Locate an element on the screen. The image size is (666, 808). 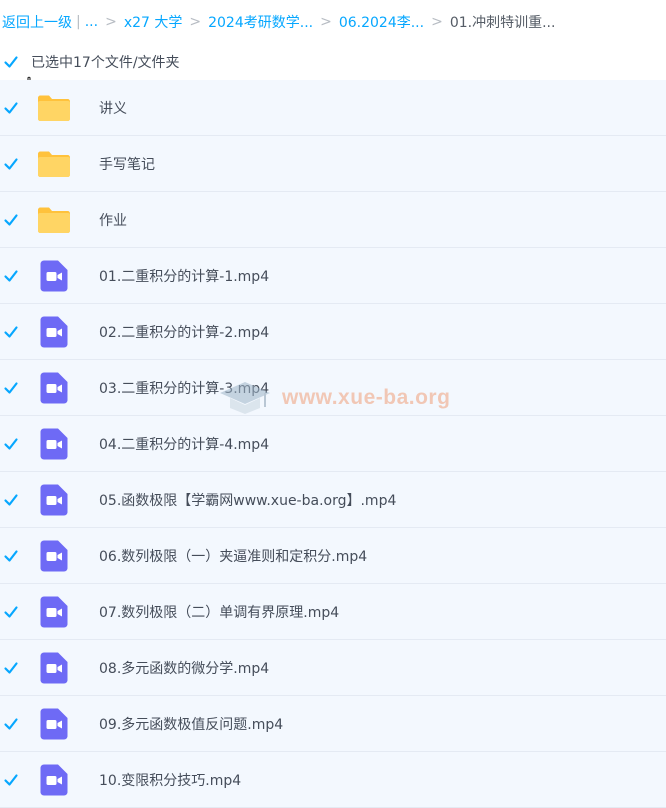
back-link: 返回上一级 is located at coordinates (37, 22).